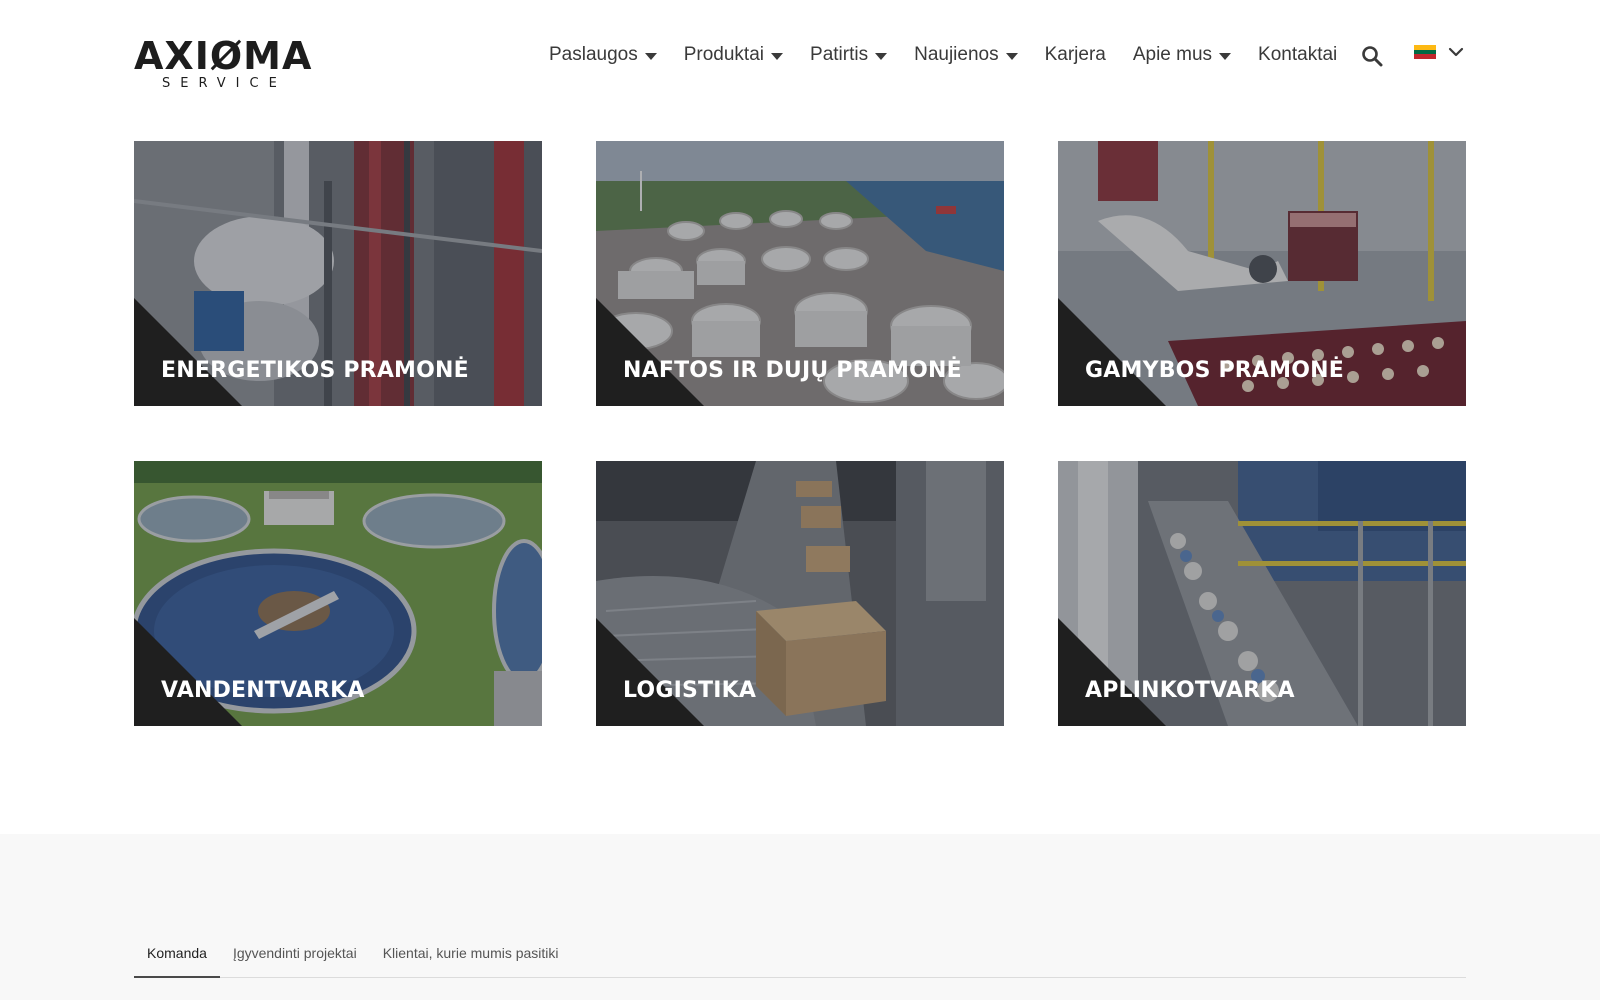 The image size is (1600, 1000). What do you see at coordinates (724, 54) in the screenshot?
I see `nav-item-label: Produktai` at bounding box center [724, 54].